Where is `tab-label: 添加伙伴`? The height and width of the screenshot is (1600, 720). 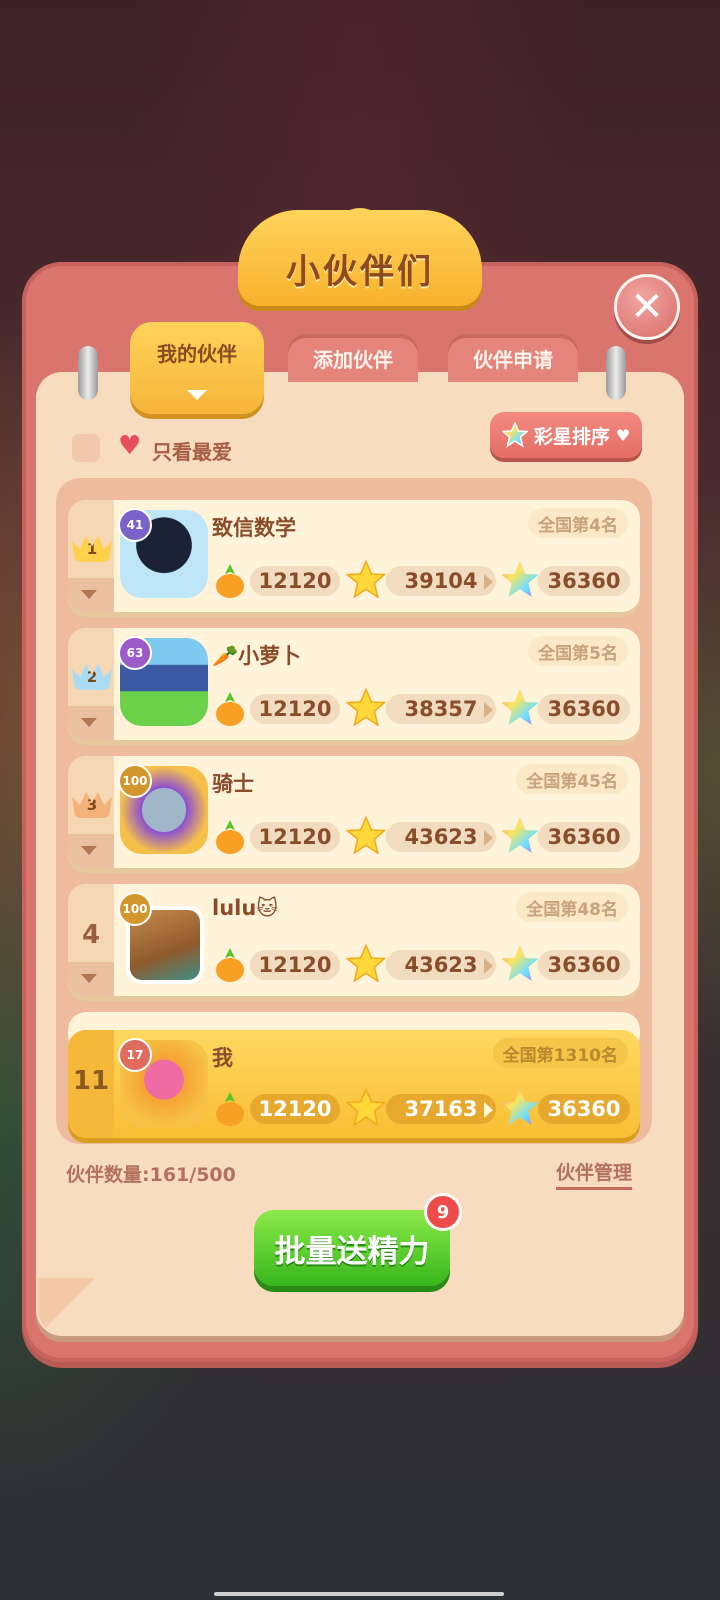 tab-label: 添加伙伴 is located at coordinates (353, 359).